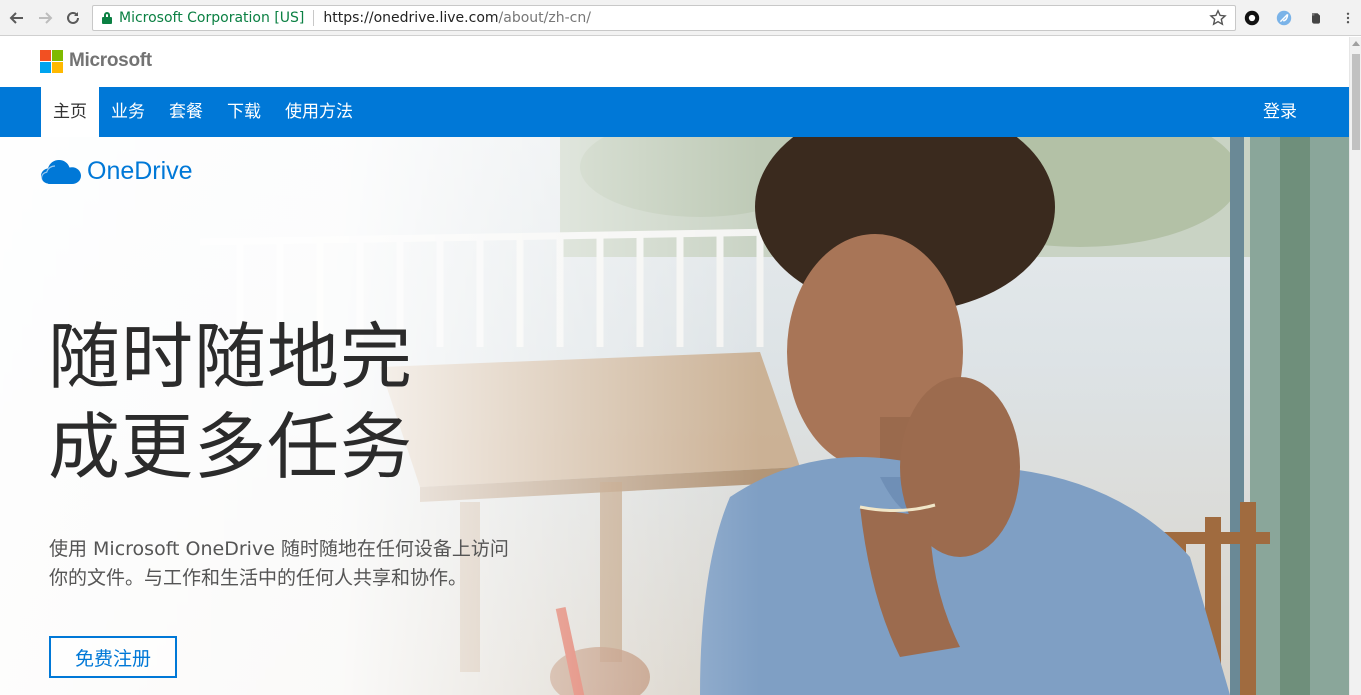  Describe the element at coordinates (314, 18) in the screenshot. I see `divider` at that location.